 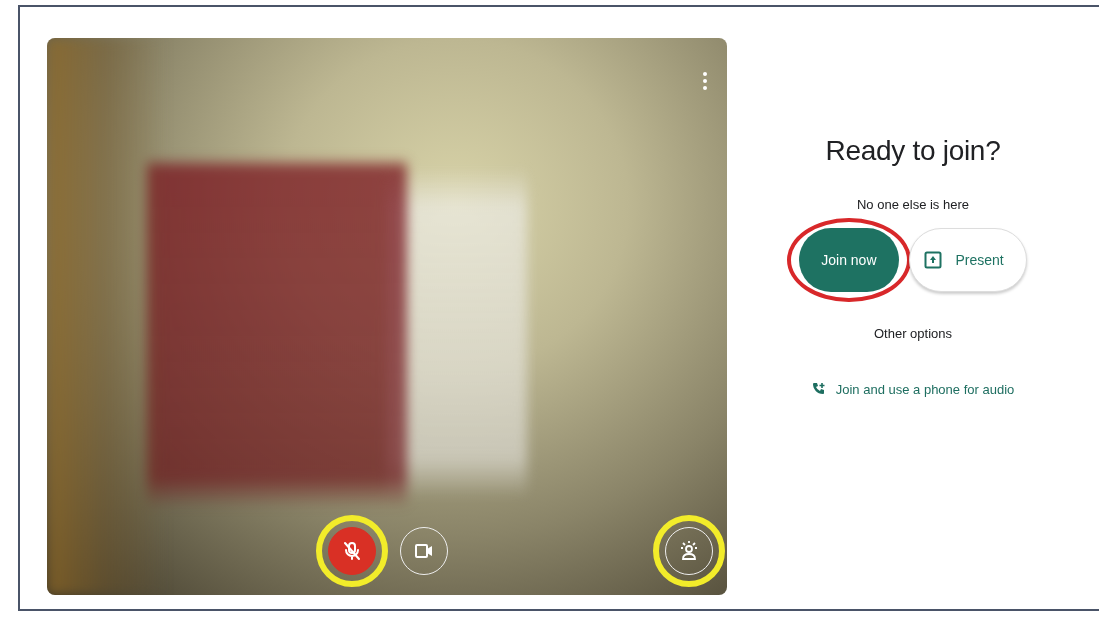 I want to click on phone-add-icon, so click(x=818, y=389).